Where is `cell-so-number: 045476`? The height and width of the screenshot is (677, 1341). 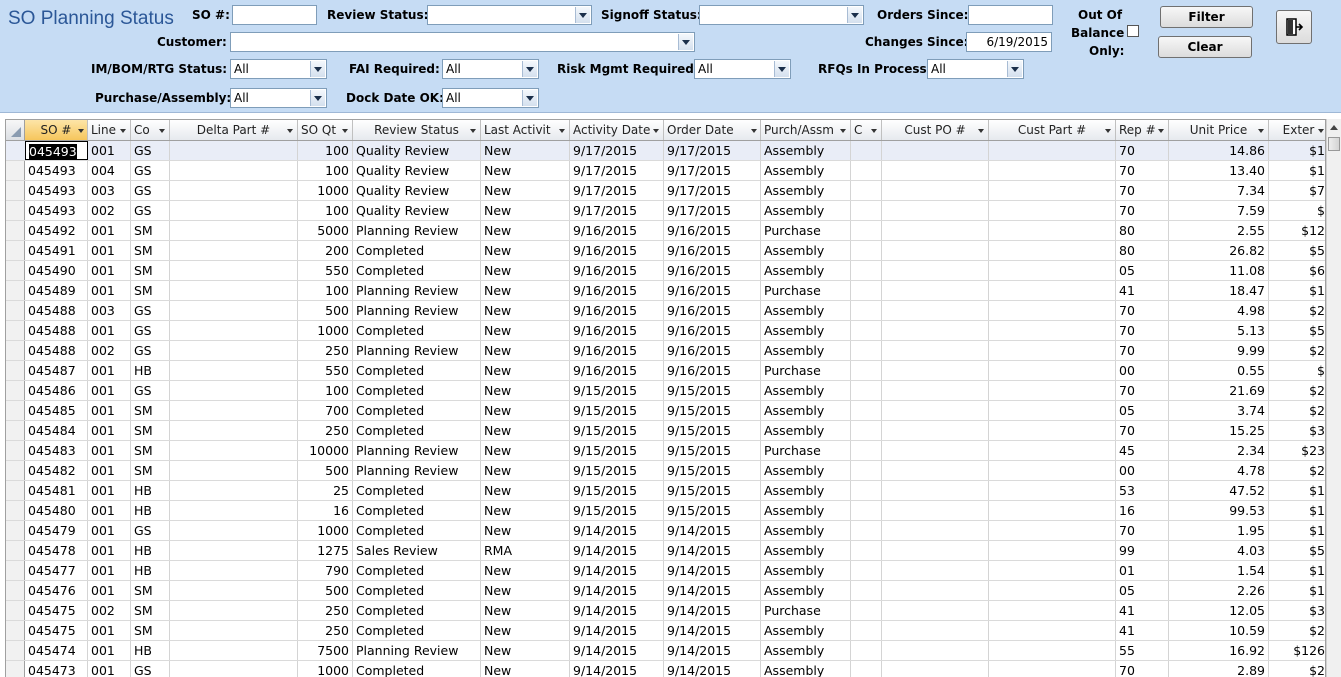
cell-so-number: 045476 is located at coordinates (56, 590).